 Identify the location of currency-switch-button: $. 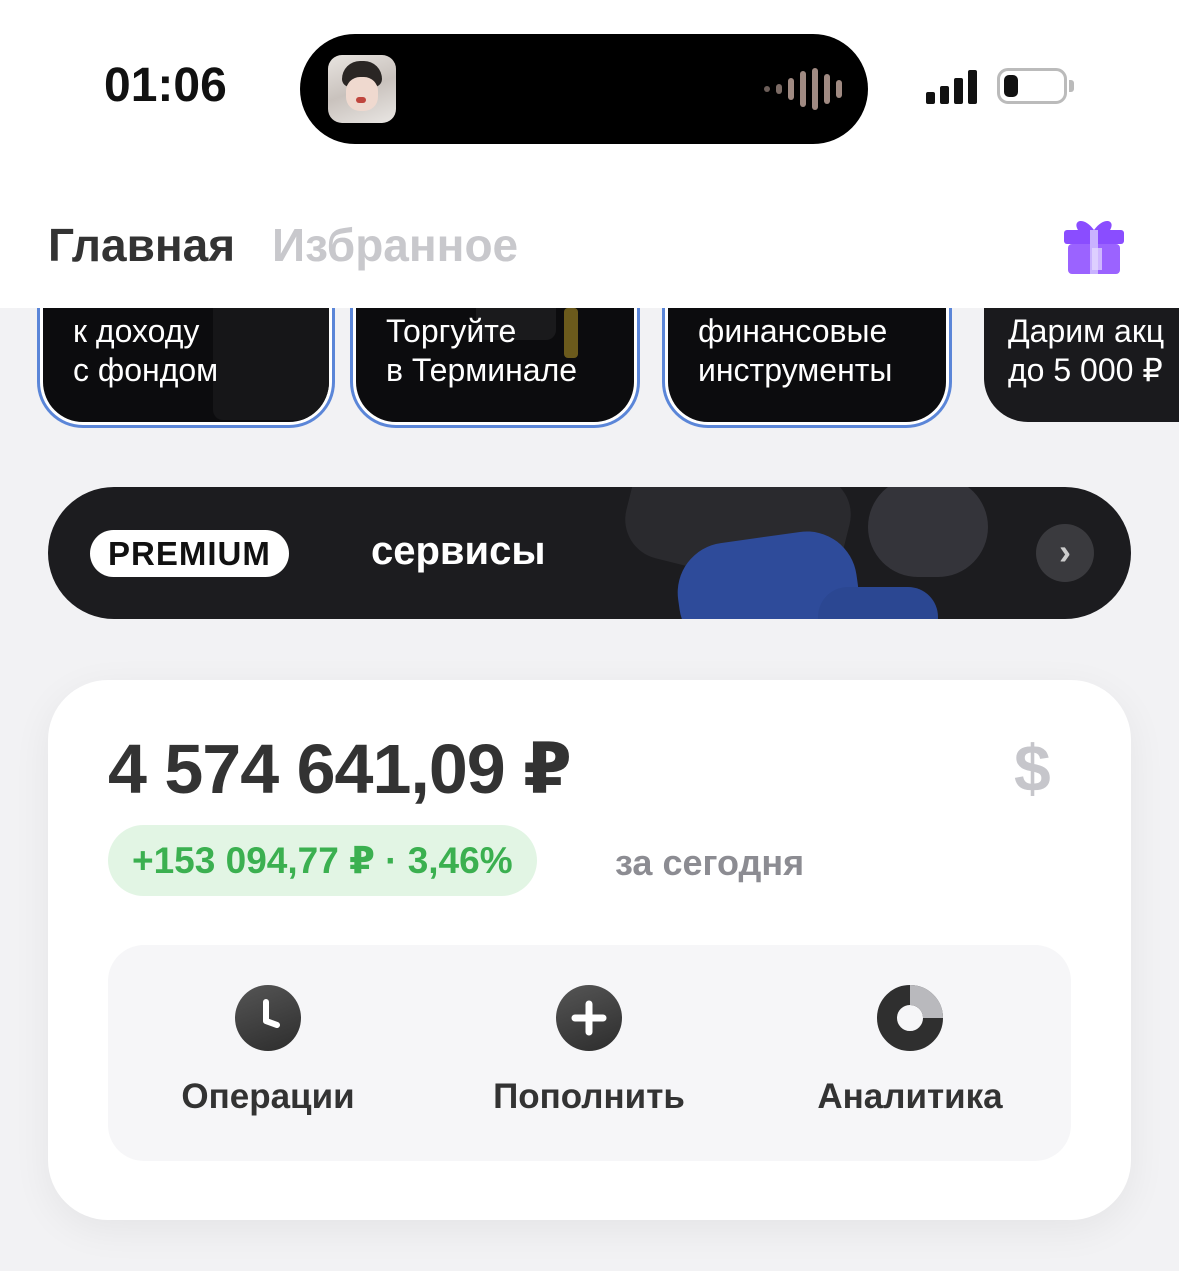
(1032, 768).